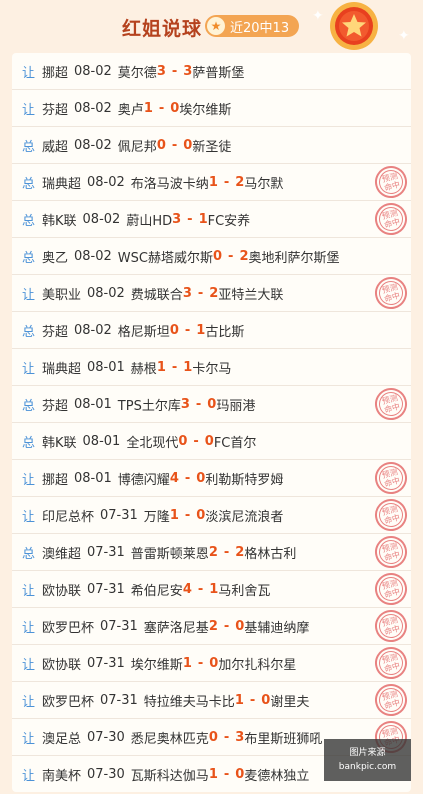 This screenshot has width=423, height=794. I want to click on home-score: 0, so click(217, 256).